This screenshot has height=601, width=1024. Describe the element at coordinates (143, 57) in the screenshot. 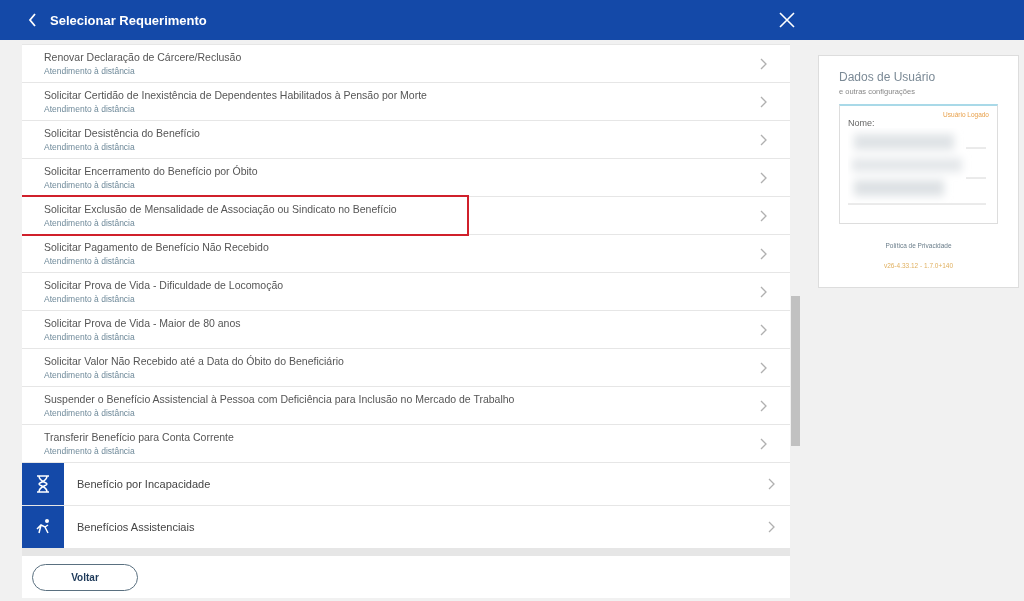

I see `request-title: Renovar Declaração de Cárcere/Reclusão` at that location.